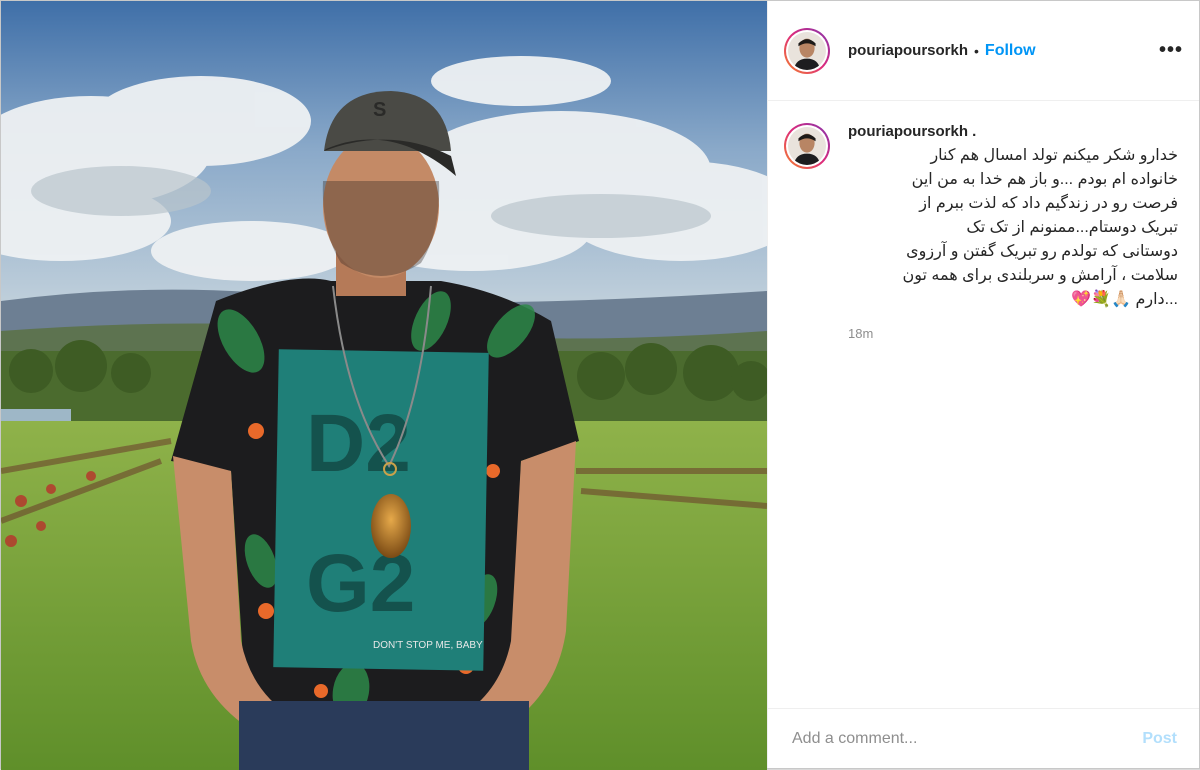  I want to click on comment-input, so click(966, 738).